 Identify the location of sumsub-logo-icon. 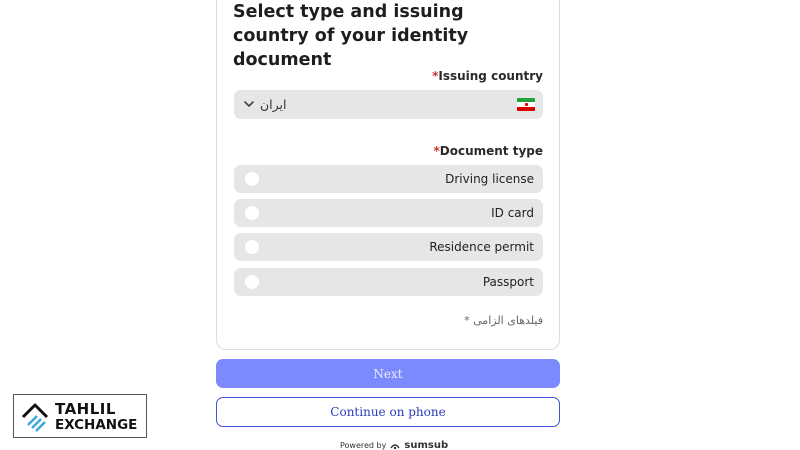
(395, 446).